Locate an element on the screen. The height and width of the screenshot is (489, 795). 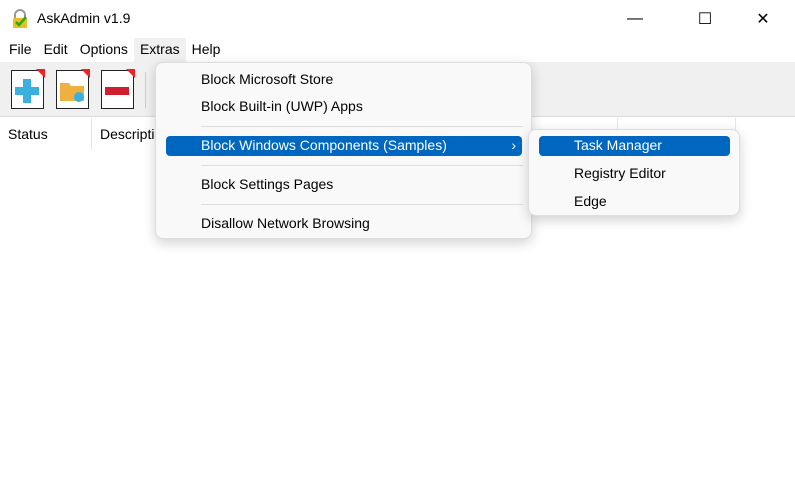
window-title: AskAdmin v1.9 is located at coordinates (84, 18).